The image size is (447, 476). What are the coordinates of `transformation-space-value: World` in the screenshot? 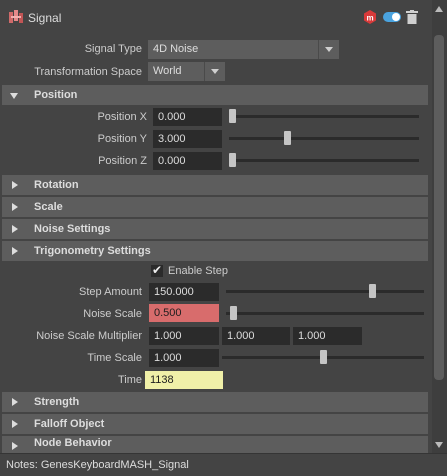 It's located at (167, 71).